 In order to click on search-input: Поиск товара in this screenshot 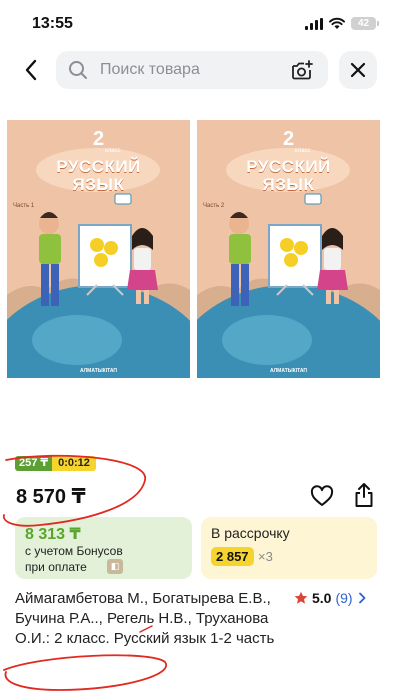, I will do `click(150, 70)`.